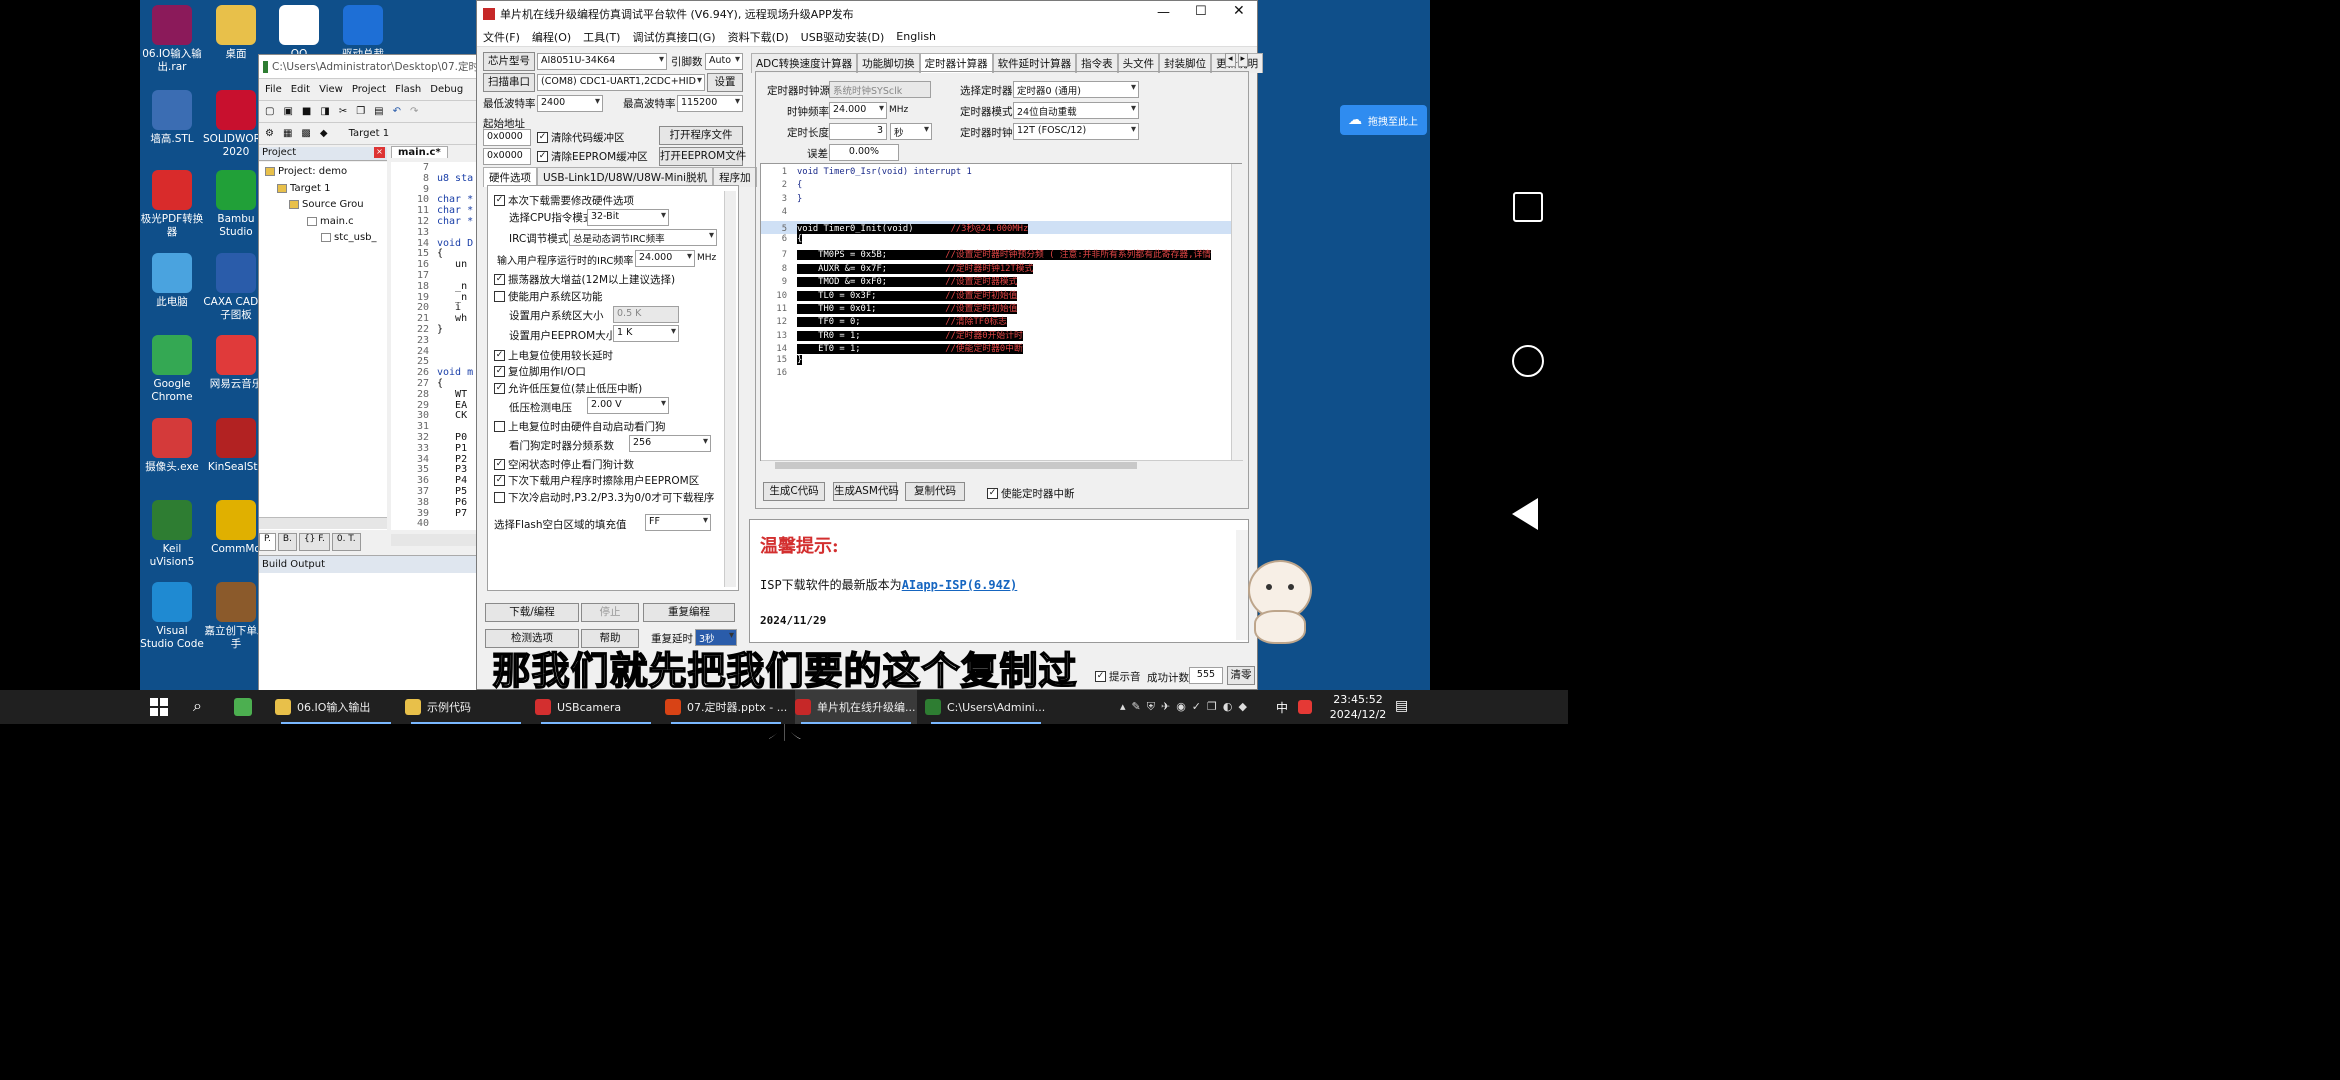  Describe the element at coordinates (314, 542) in the screenshot. I see `project-bottom-tab: {} F.` at that location.